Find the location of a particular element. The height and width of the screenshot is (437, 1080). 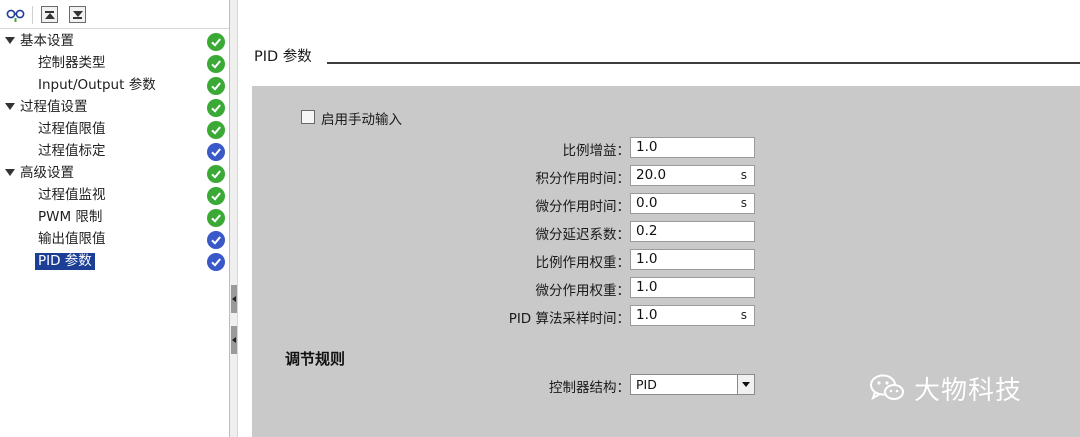

tree-item-basic-settings: 基本设置 is located at coordinates (114, 42).